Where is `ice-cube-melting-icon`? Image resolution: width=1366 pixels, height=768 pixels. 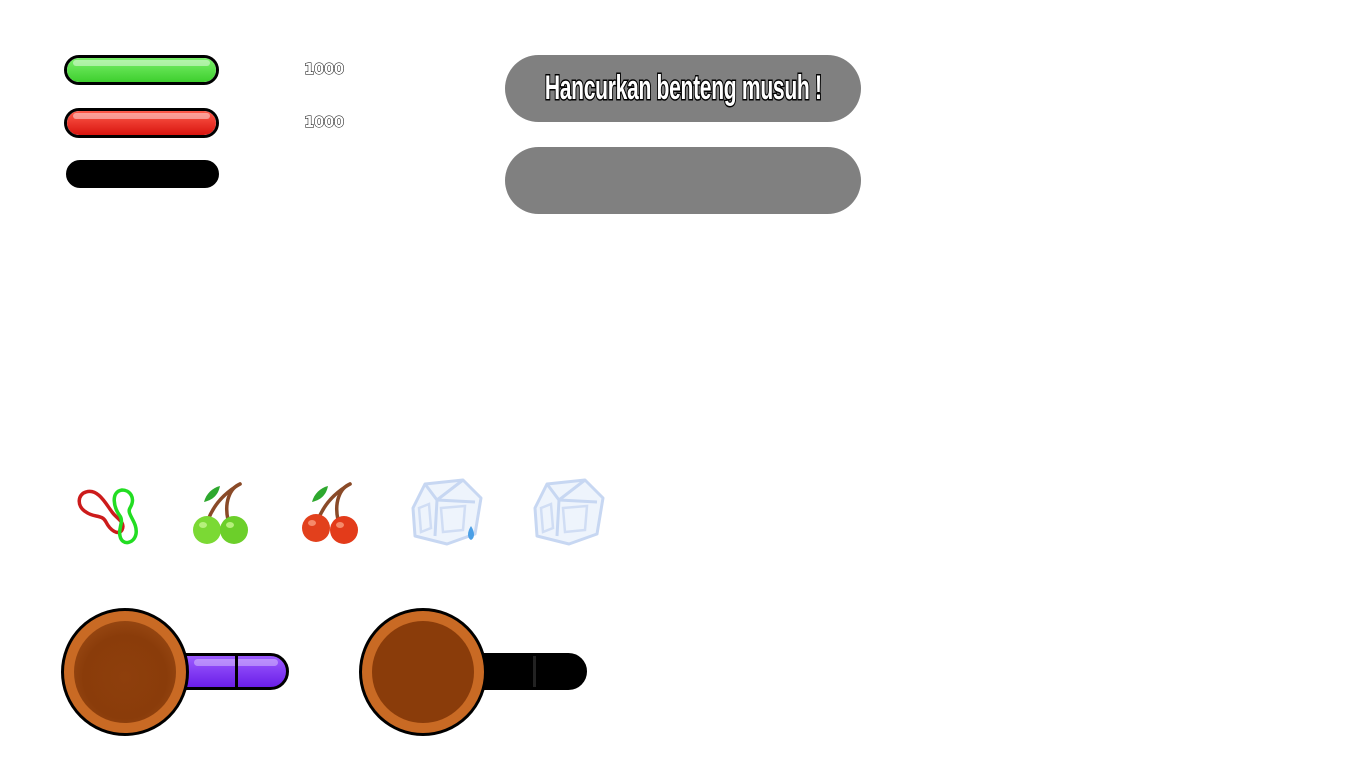 ice-cube-melting-icon is located at coordinates (445, 514).